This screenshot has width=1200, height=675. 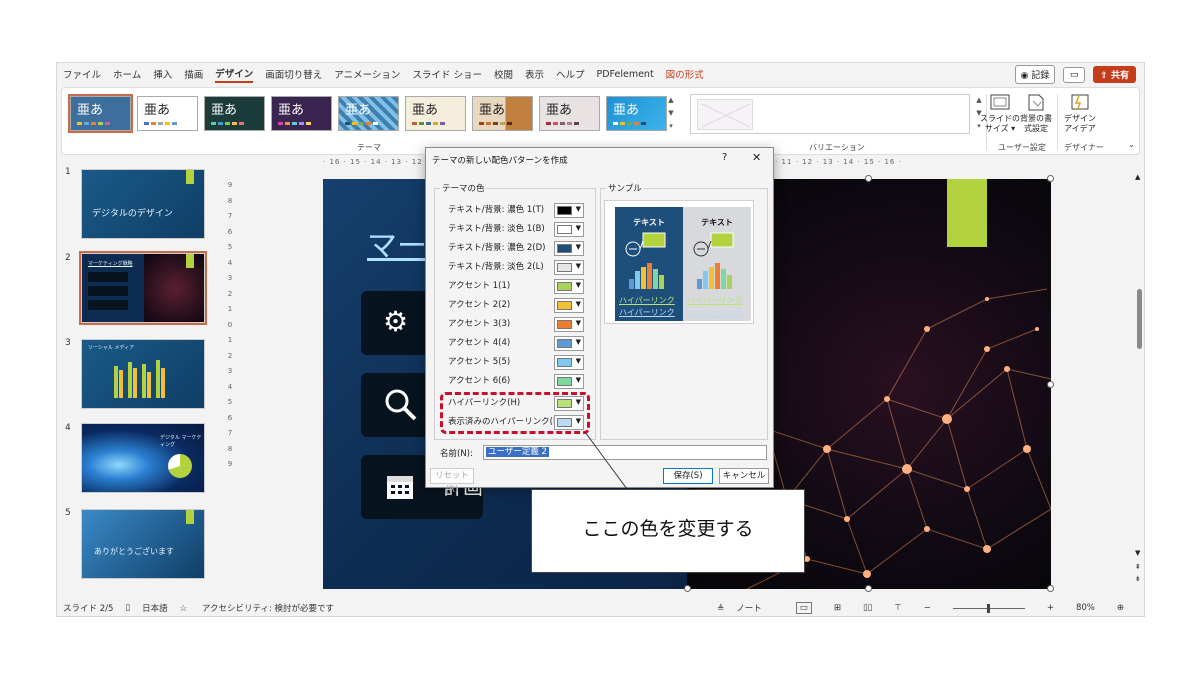 What do you see at coordinates (897, 608) in the screenshot?
I see `slideshow-icon: ⊤` at bounding box center [897, 608].